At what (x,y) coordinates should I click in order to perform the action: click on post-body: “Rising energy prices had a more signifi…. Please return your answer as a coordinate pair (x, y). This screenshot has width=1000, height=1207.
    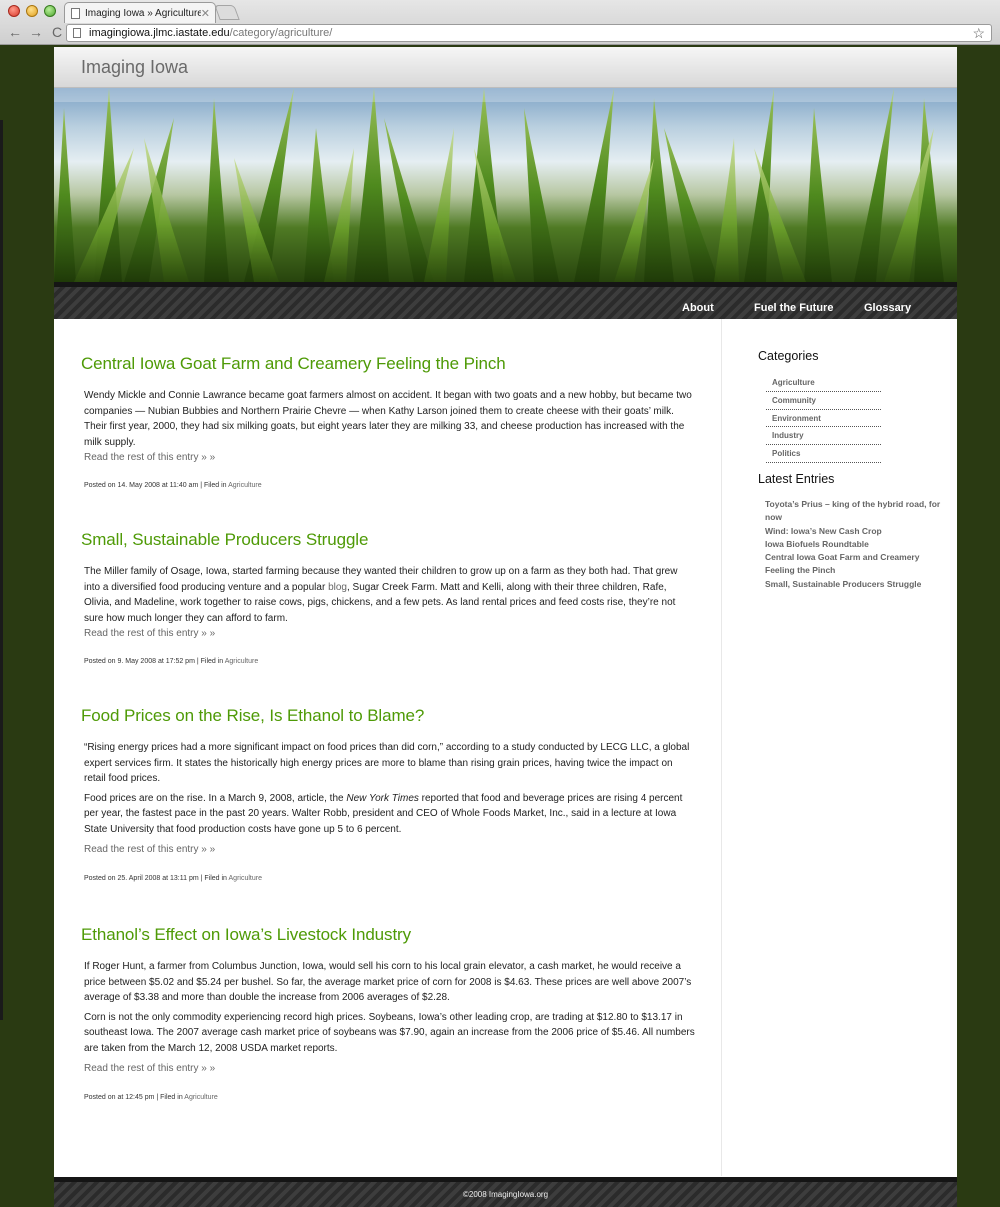
    Looking at the image, I should click on (388, 799).